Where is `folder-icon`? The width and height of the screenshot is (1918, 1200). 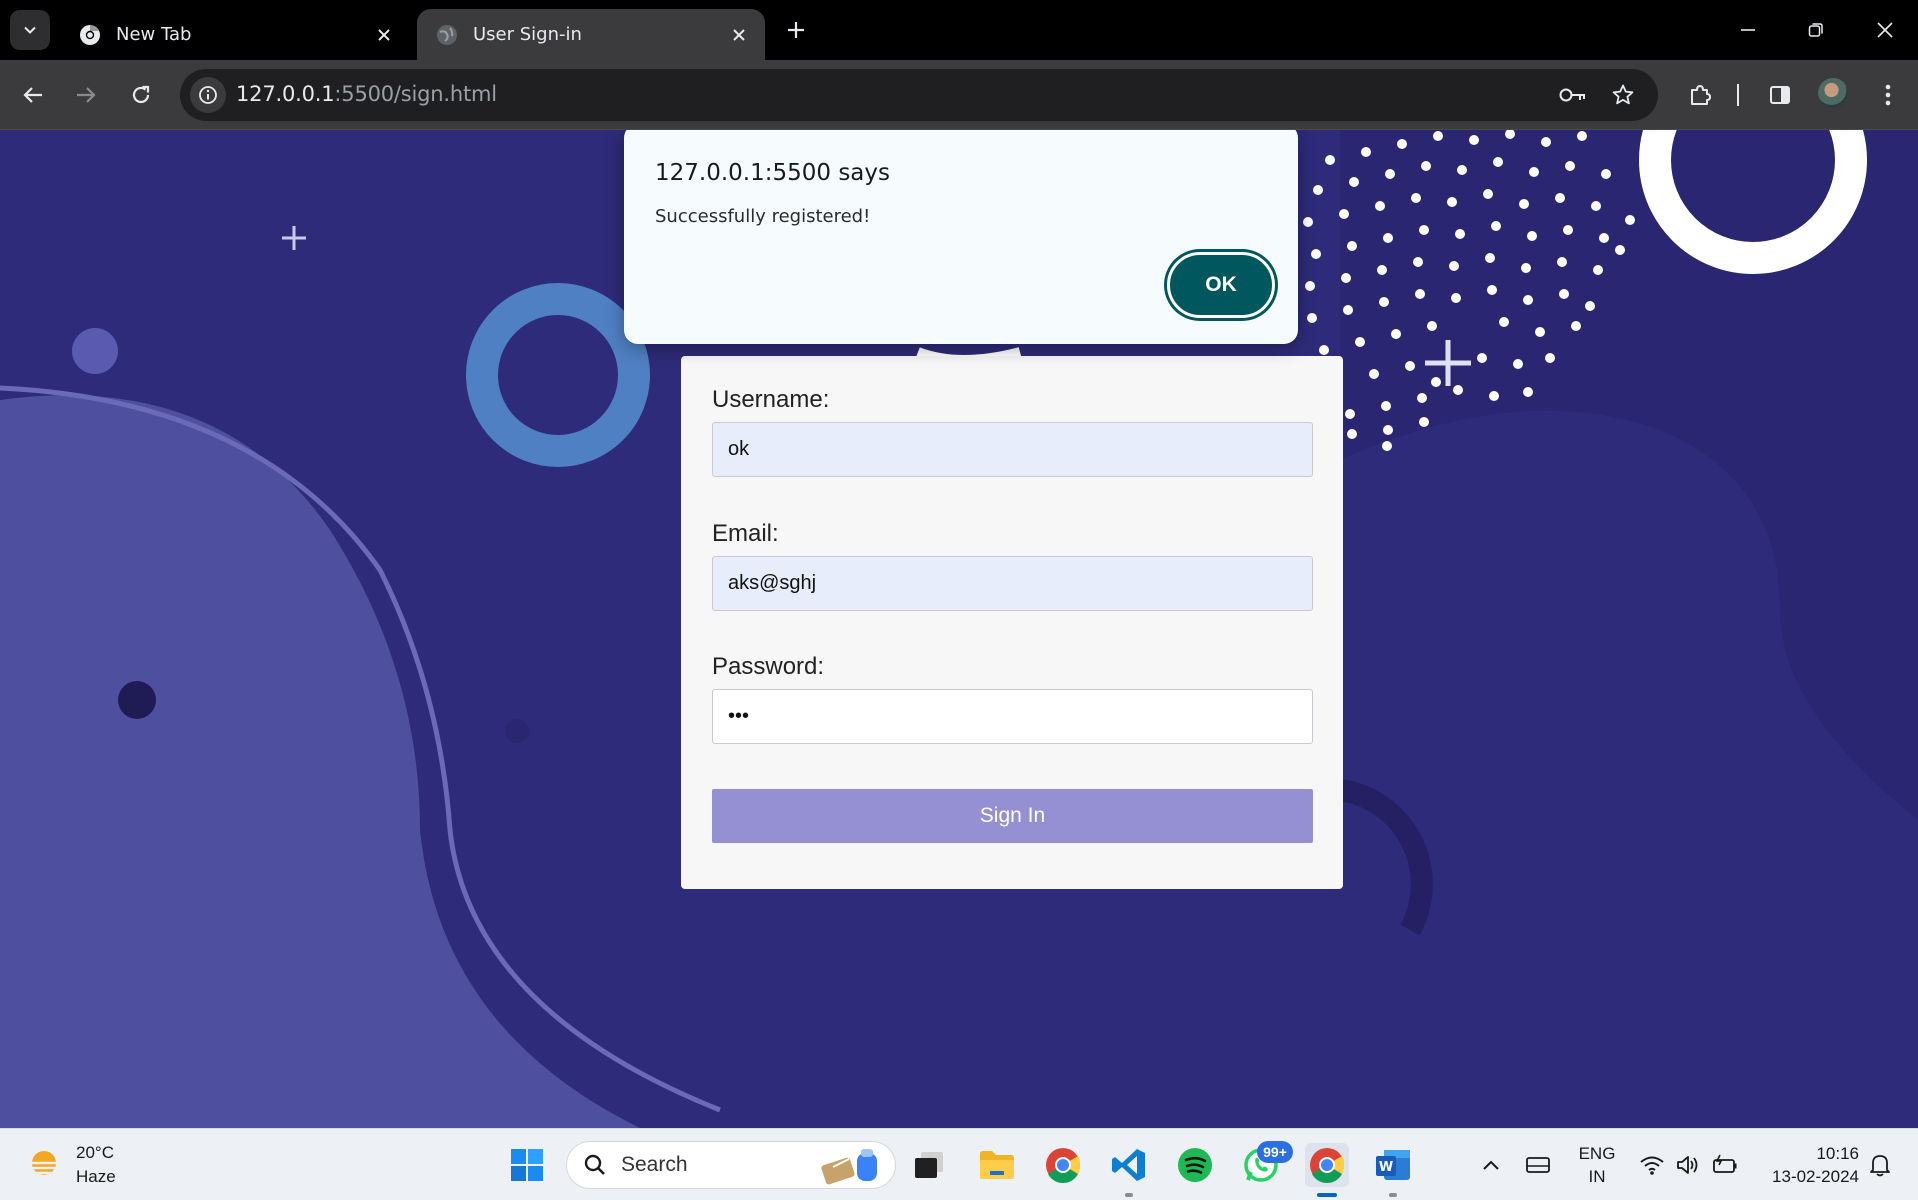
folder-icon is located at coordinates (997, 1165).